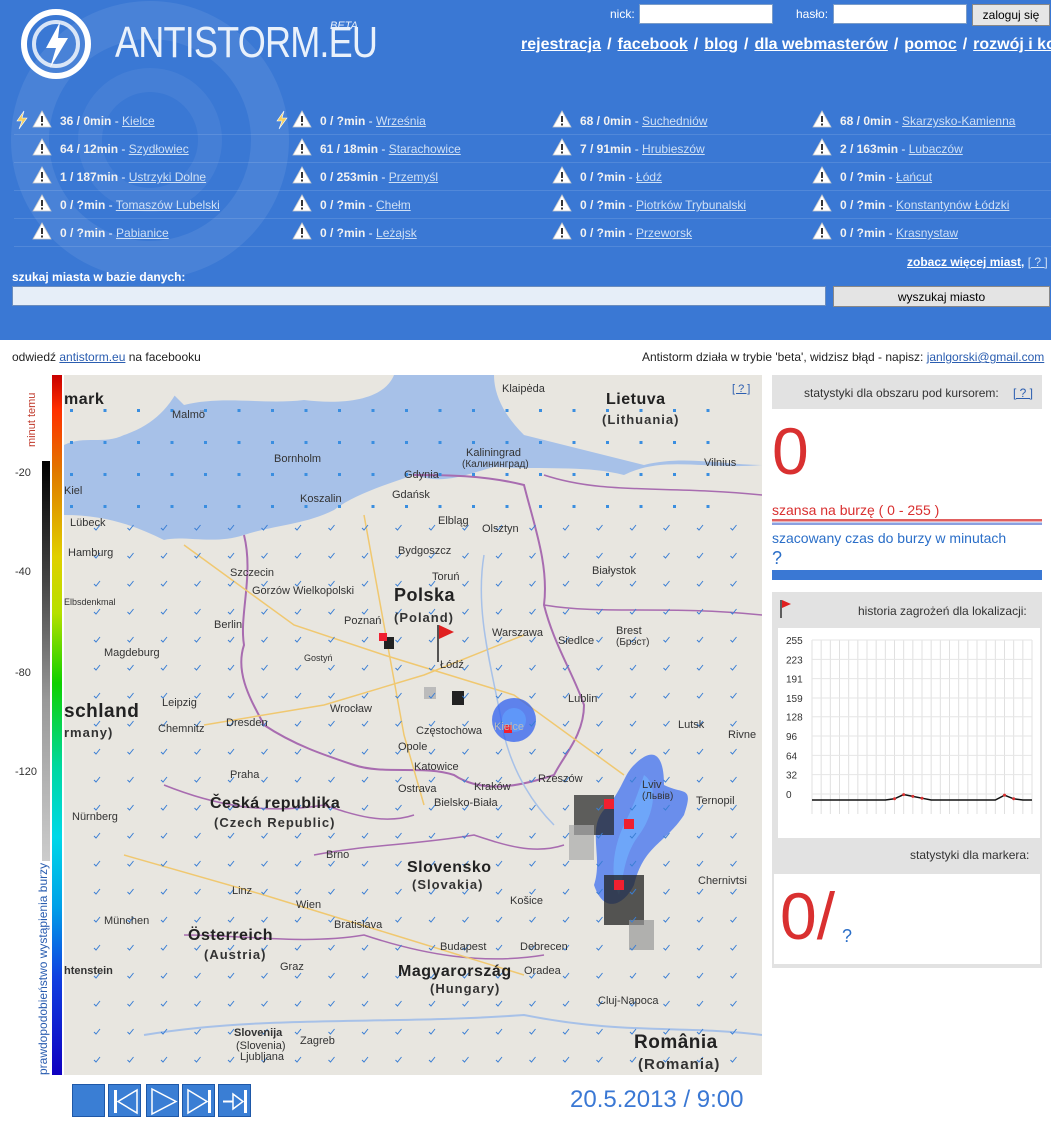 The image size is (1051, 1122). What do you see at coordinates (561, 44) in the screenshot?
I see `nav-rejestracja: rejestracja` at bounding box center [561, 44].